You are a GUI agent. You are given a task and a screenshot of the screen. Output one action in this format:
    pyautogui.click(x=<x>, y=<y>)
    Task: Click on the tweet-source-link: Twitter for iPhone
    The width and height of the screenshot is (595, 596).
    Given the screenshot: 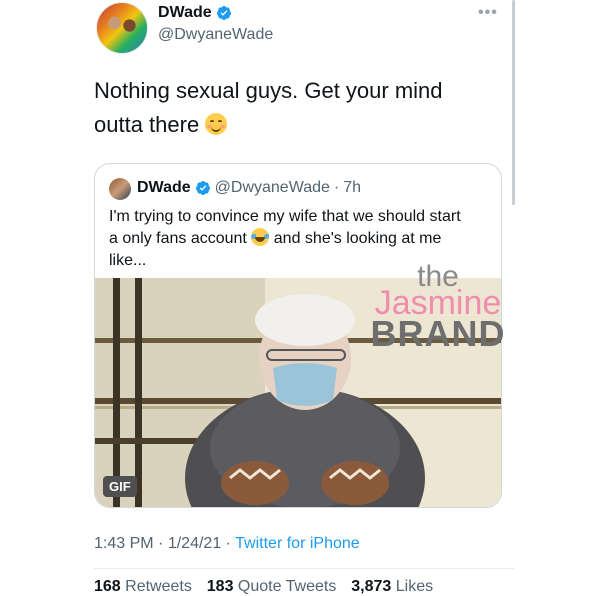 What is the action you would take?
    pyautogui.click(x=297, y=543)
    